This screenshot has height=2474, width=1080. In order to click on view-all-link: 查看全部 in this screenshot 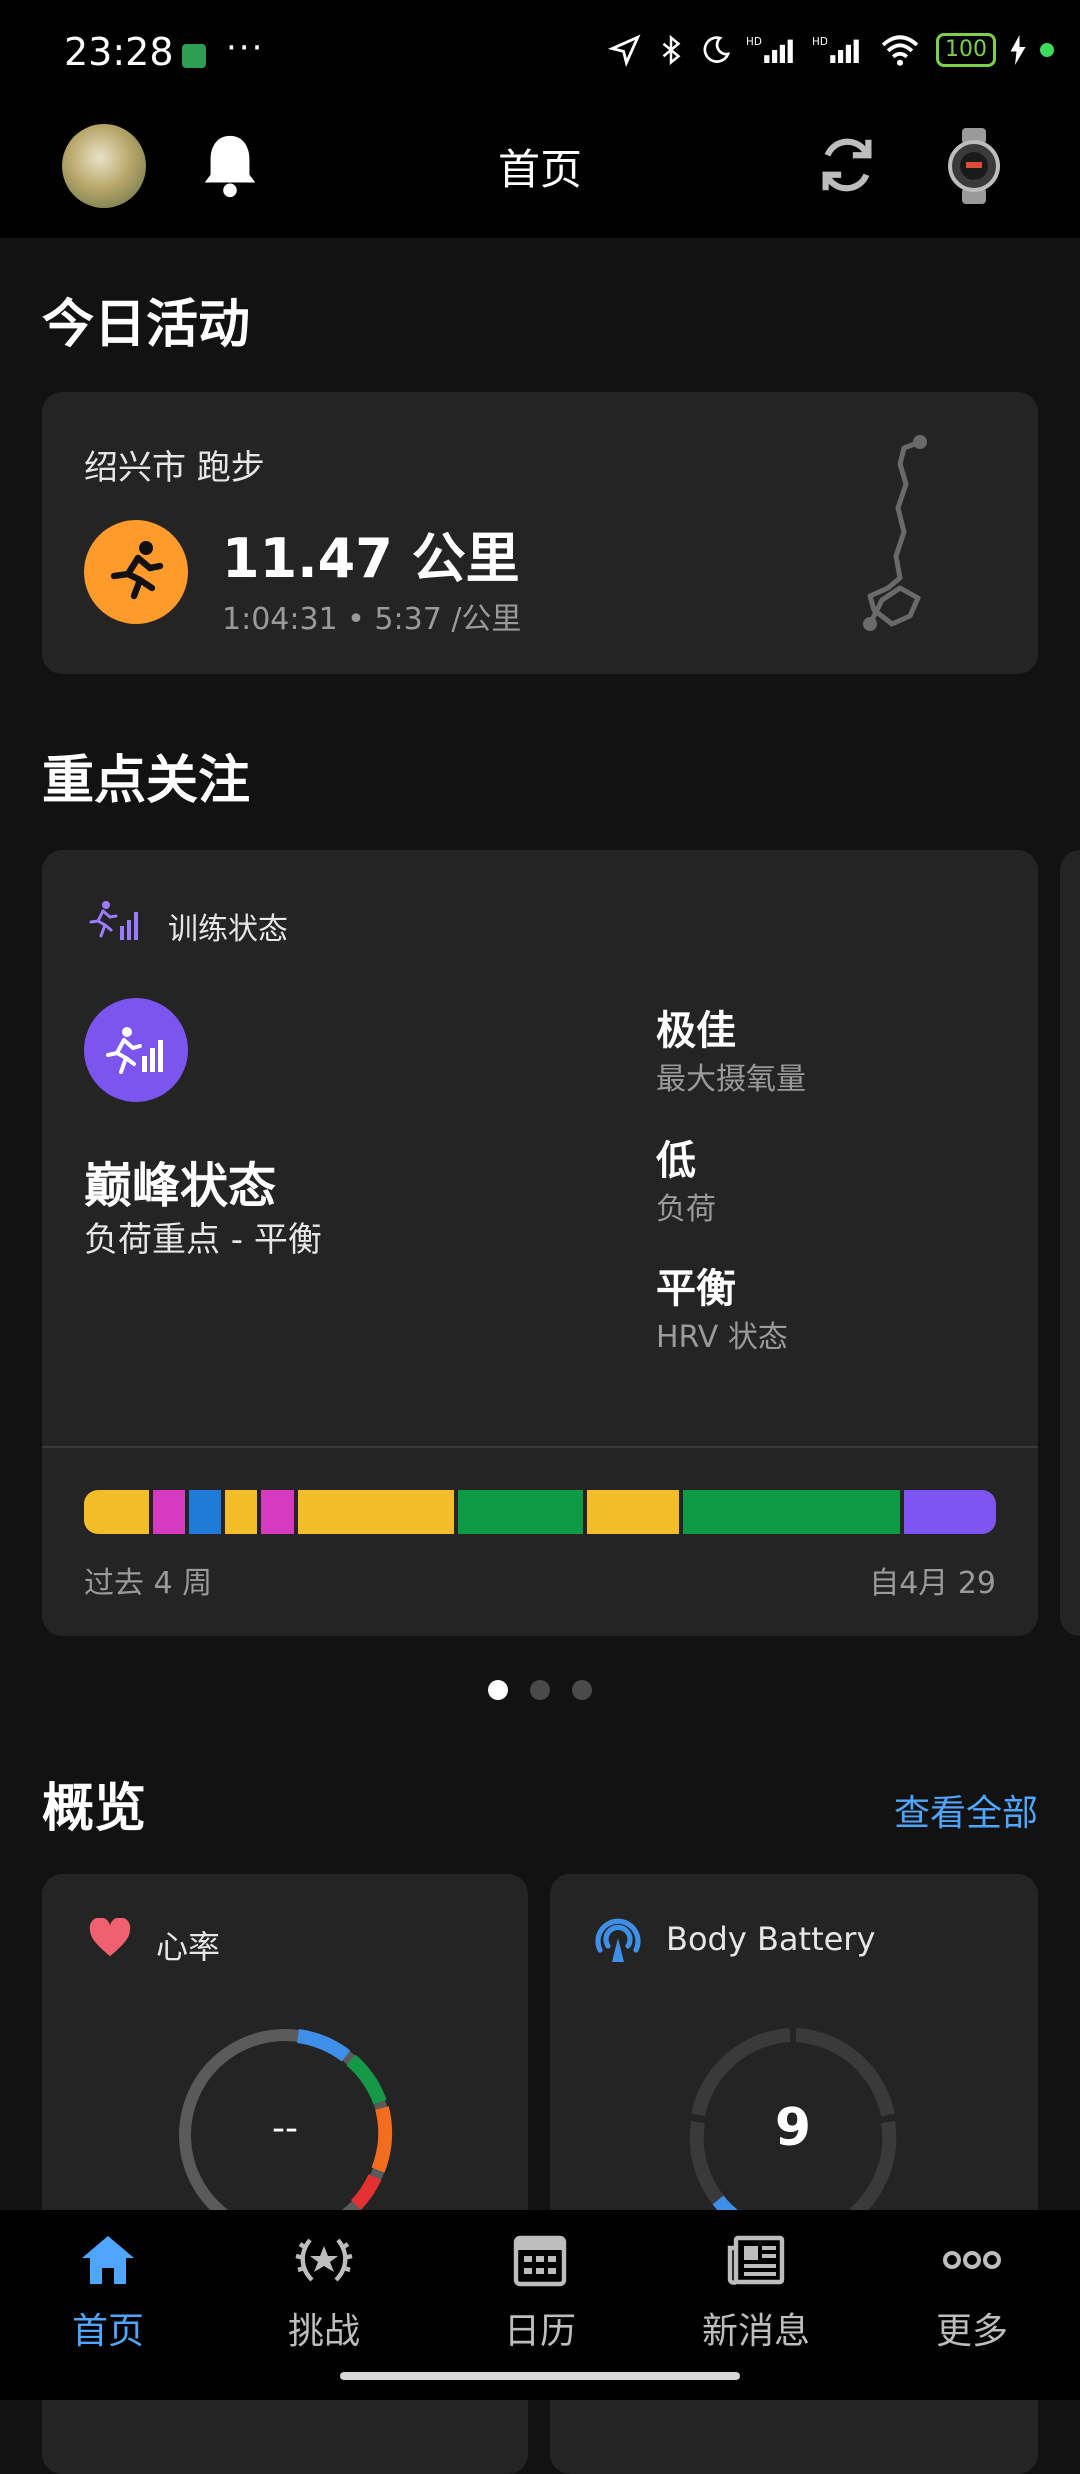, I will do `click(966, 1810)`.